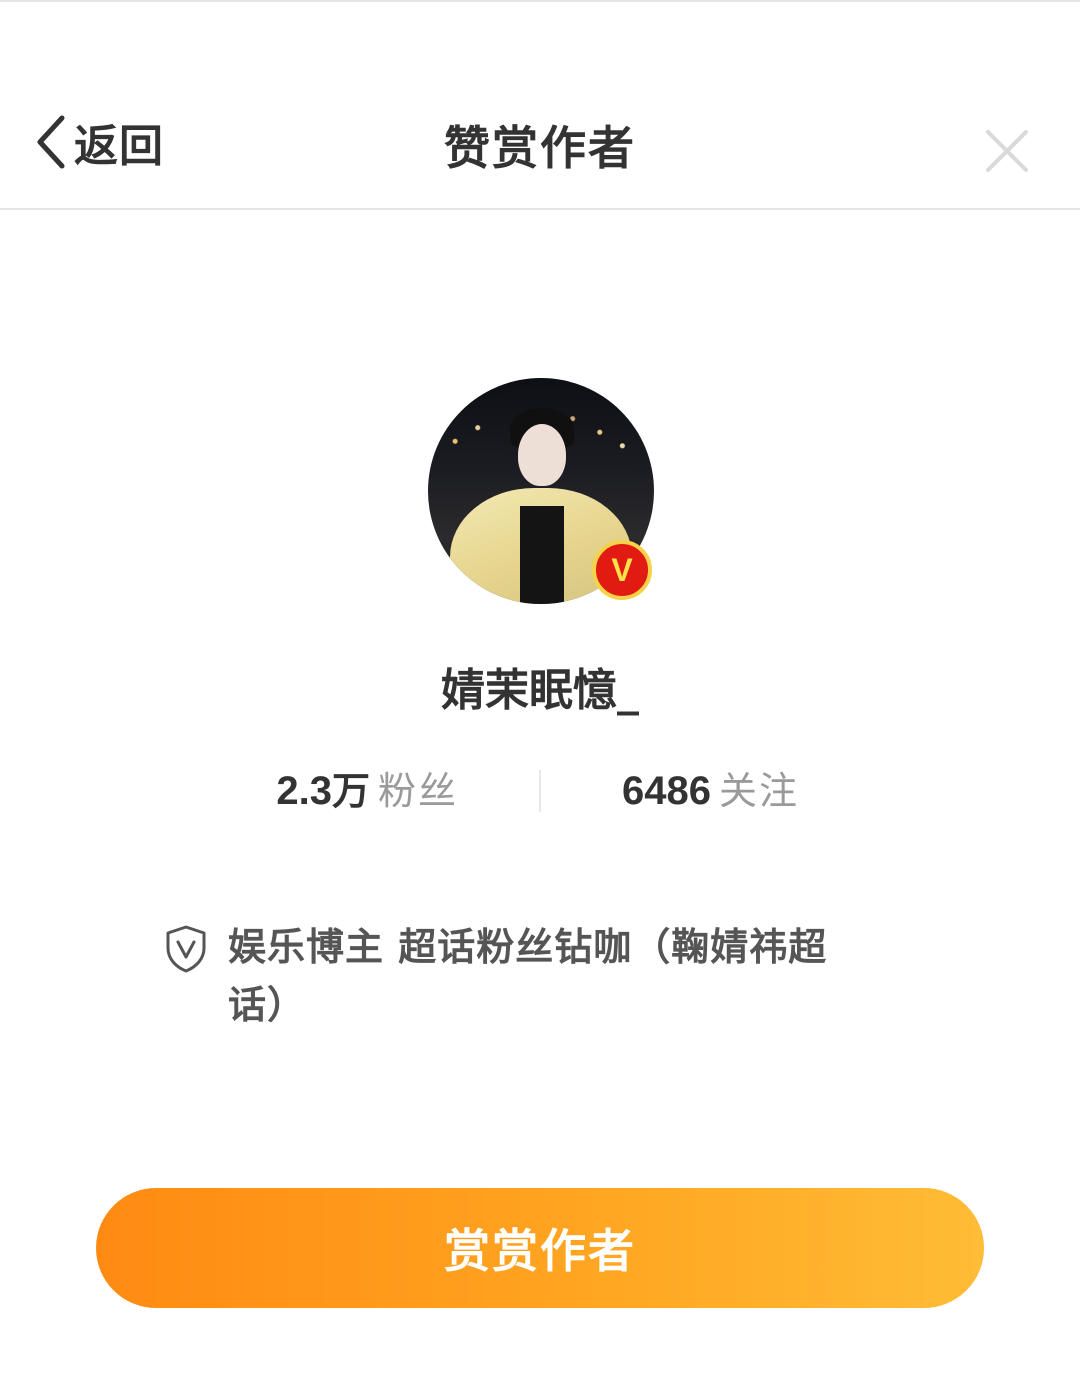 The image size is (1080, 1379). What do you see at coordinates (540, 1) in the screenshot?
I see `status-bar-divider` at bounding box center [540, 1].